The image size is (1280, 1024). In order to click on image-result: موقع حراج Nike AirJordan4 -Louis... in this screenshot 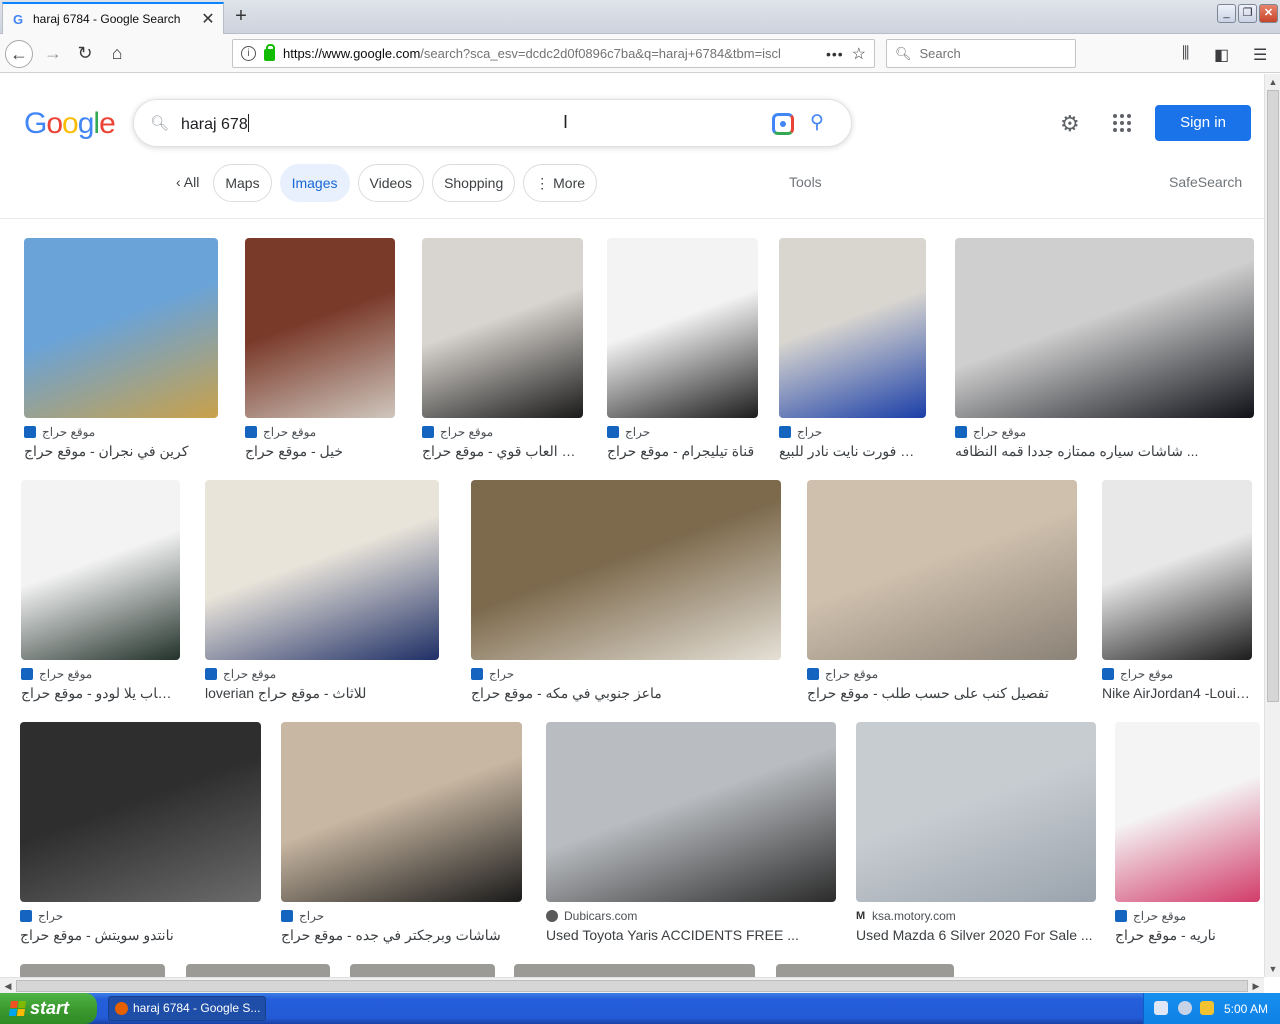, I will do `click(1177, 594)`.